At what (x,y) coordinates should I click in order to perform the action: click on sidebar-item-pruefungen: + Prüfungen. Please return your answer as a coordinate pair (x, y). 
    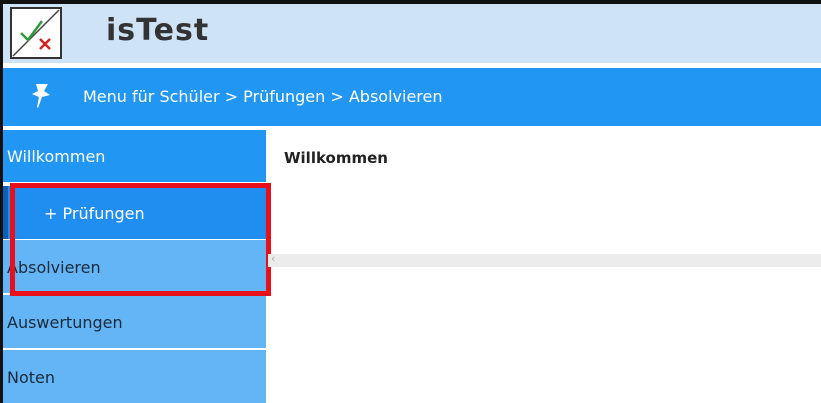
    Looking at the image, I should click on (134, 212).